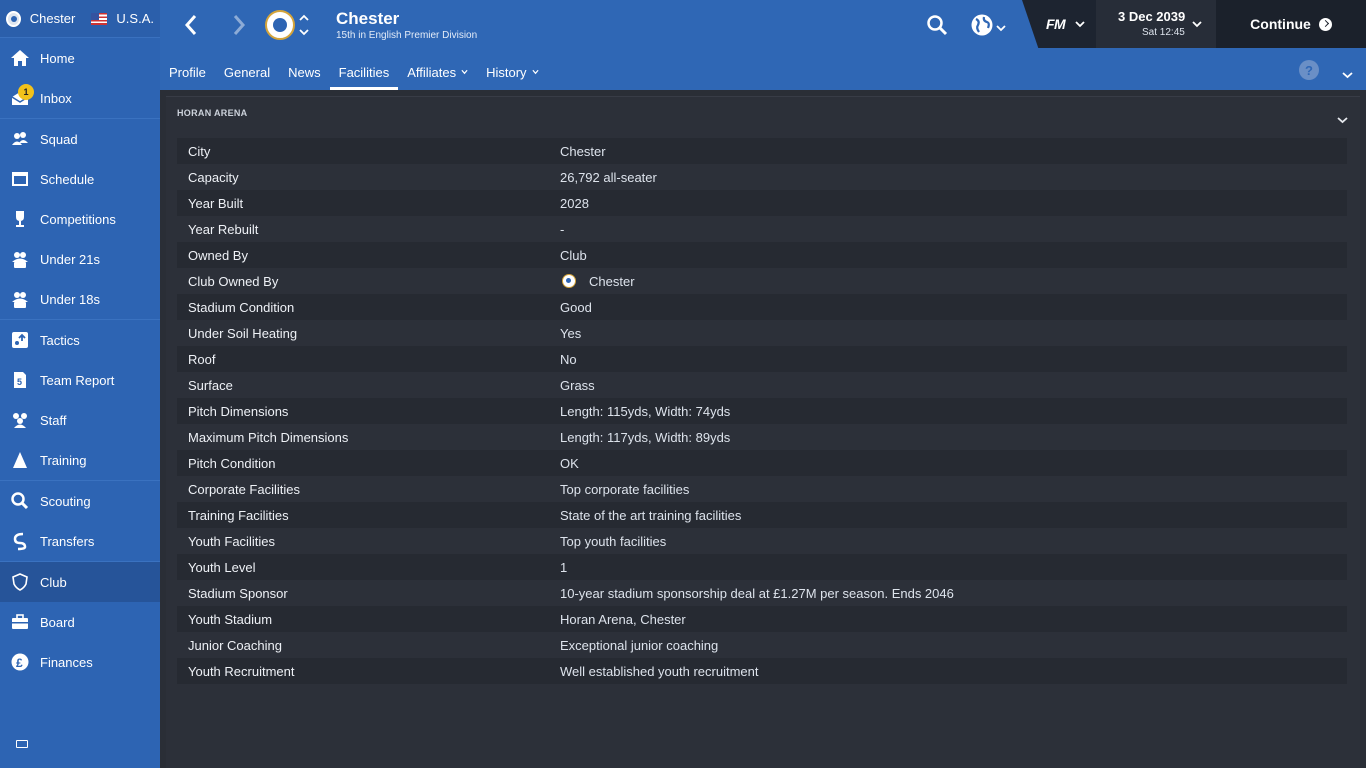 Image resolution: width=1366 pixels, height=768 pixels. Describe the element at coordinates (67, 179) in the screenshot. I see `sidebar-item-label: Schedule` at that location.